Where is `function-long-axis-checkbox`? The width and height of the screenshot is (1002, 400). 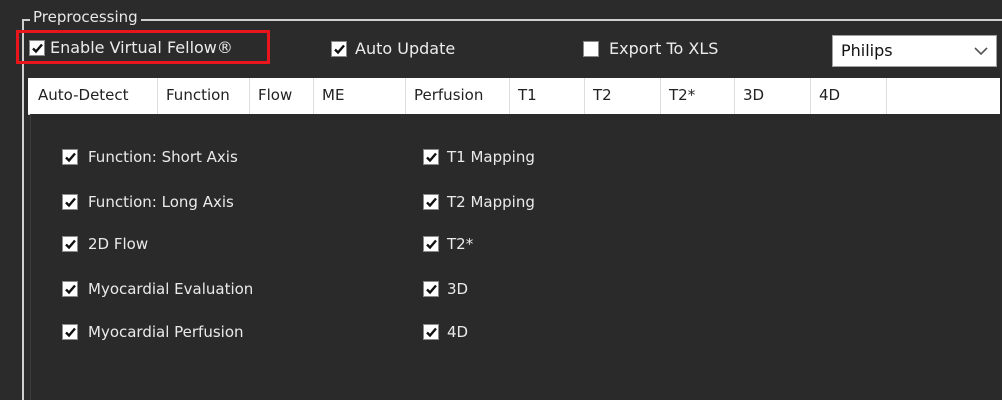 function-long-axis-checkbox is located at coordinates (70, 202).